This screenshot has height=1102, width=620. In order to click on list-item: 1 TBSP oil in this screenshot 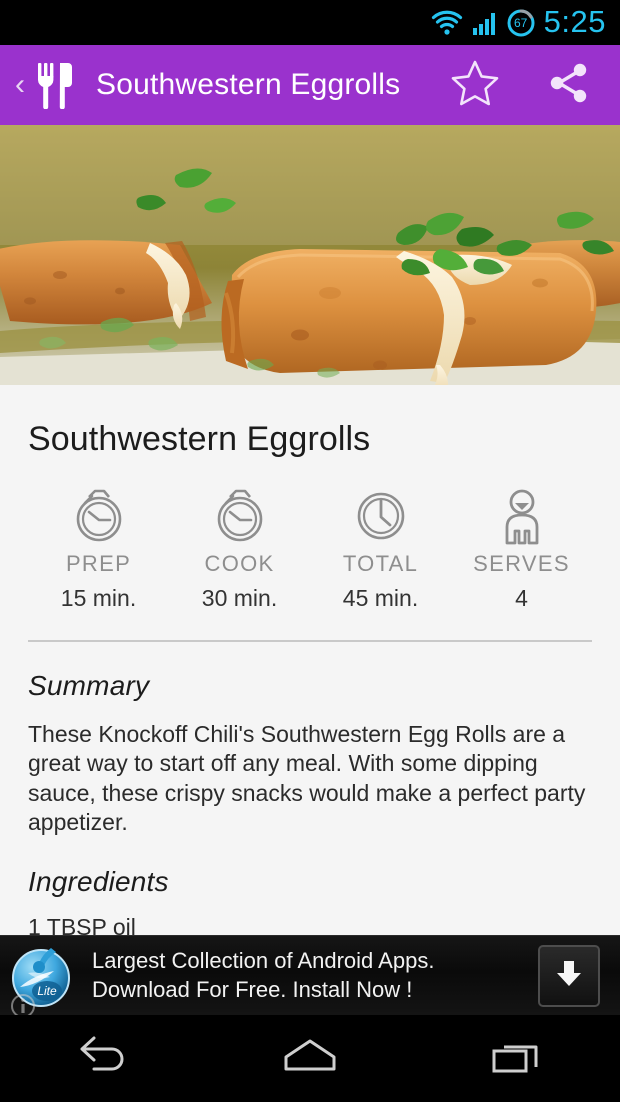, I will do `click(82, 924)`.